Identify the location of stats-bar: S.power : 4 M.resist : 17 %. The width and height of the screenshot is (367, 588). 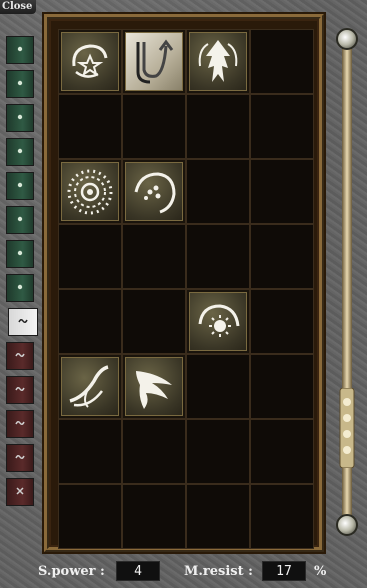
(183, 572).